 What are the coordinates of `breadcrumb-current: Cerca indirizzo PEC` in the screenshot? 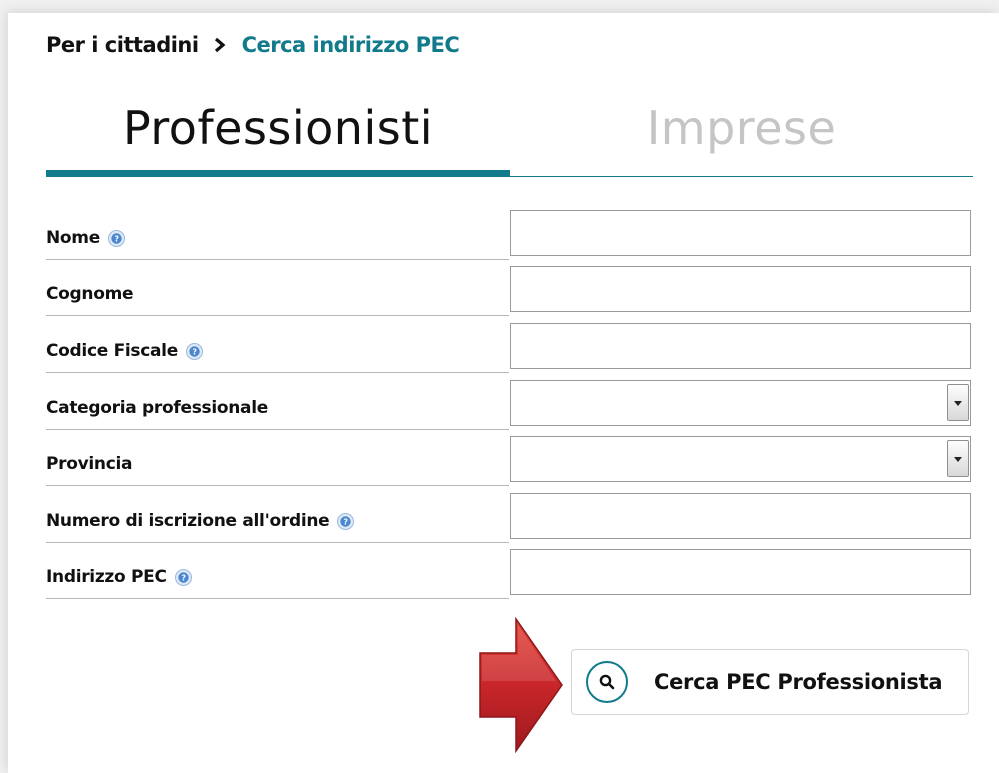 It's located at (350, 45).